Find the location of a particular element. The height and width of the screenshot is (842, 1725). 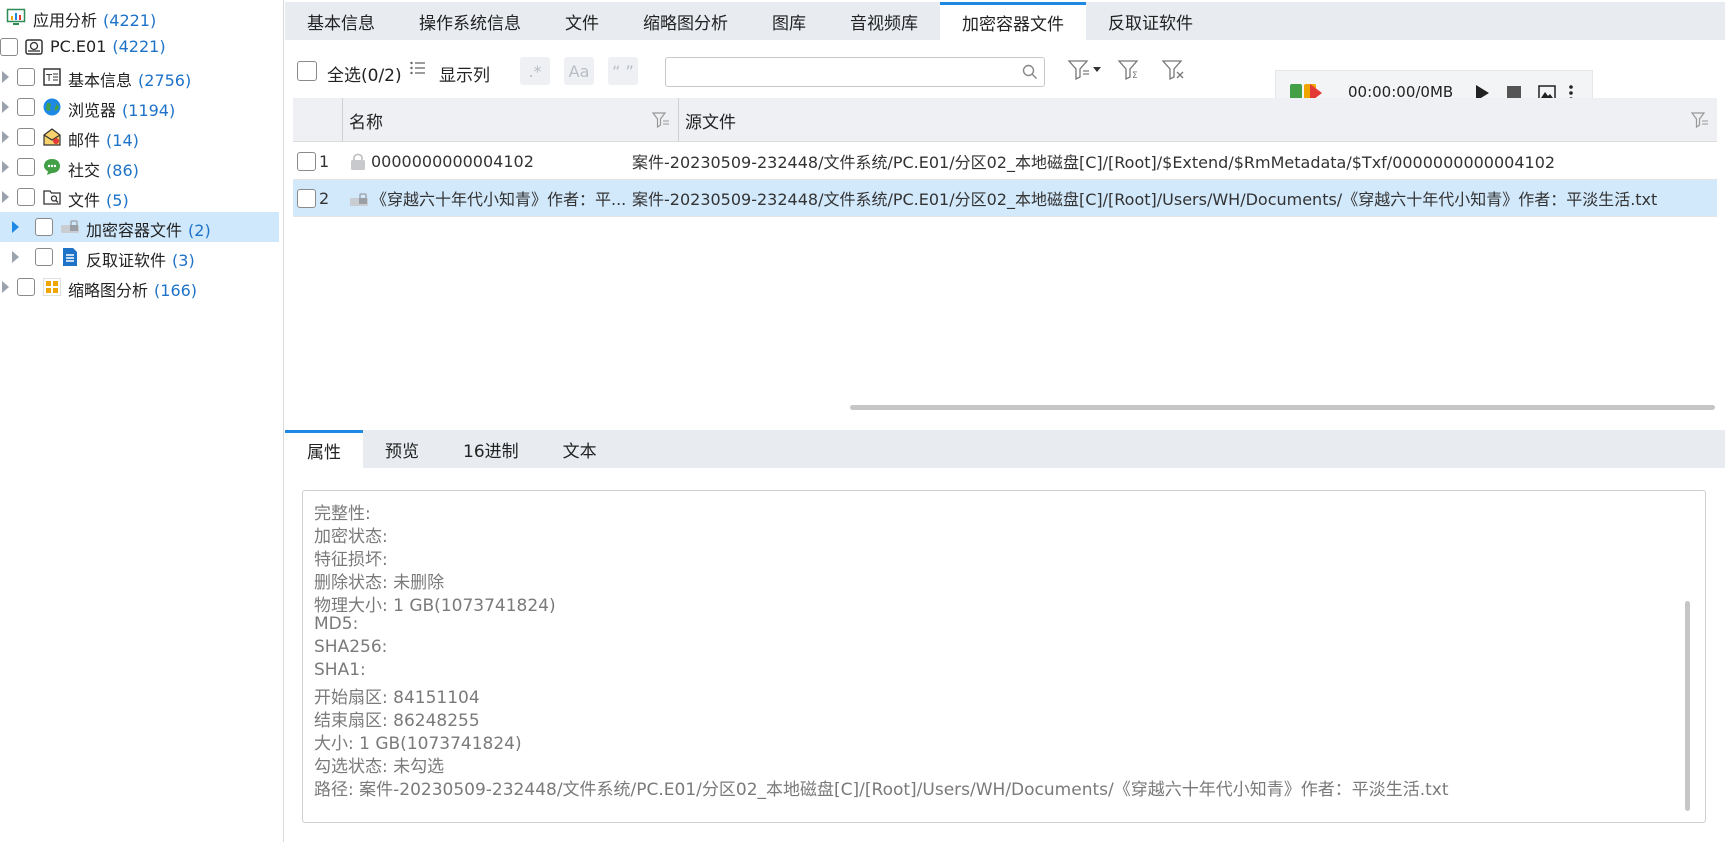

prop-deletion-status: 删除状态: 未删除 is located at coordinates (379, 583).